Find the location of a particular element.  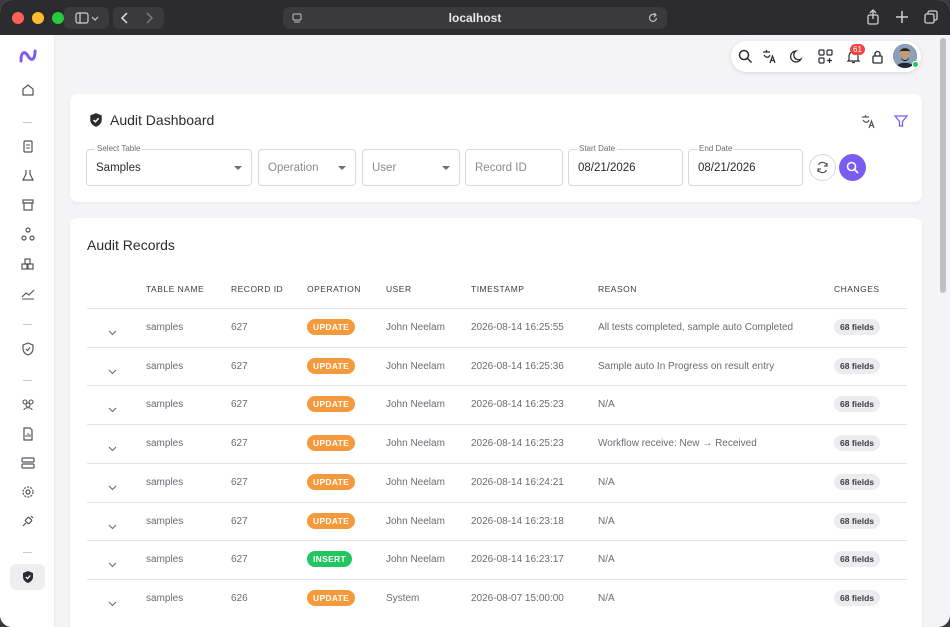

user-select: User is located at coordinates (411, 167).